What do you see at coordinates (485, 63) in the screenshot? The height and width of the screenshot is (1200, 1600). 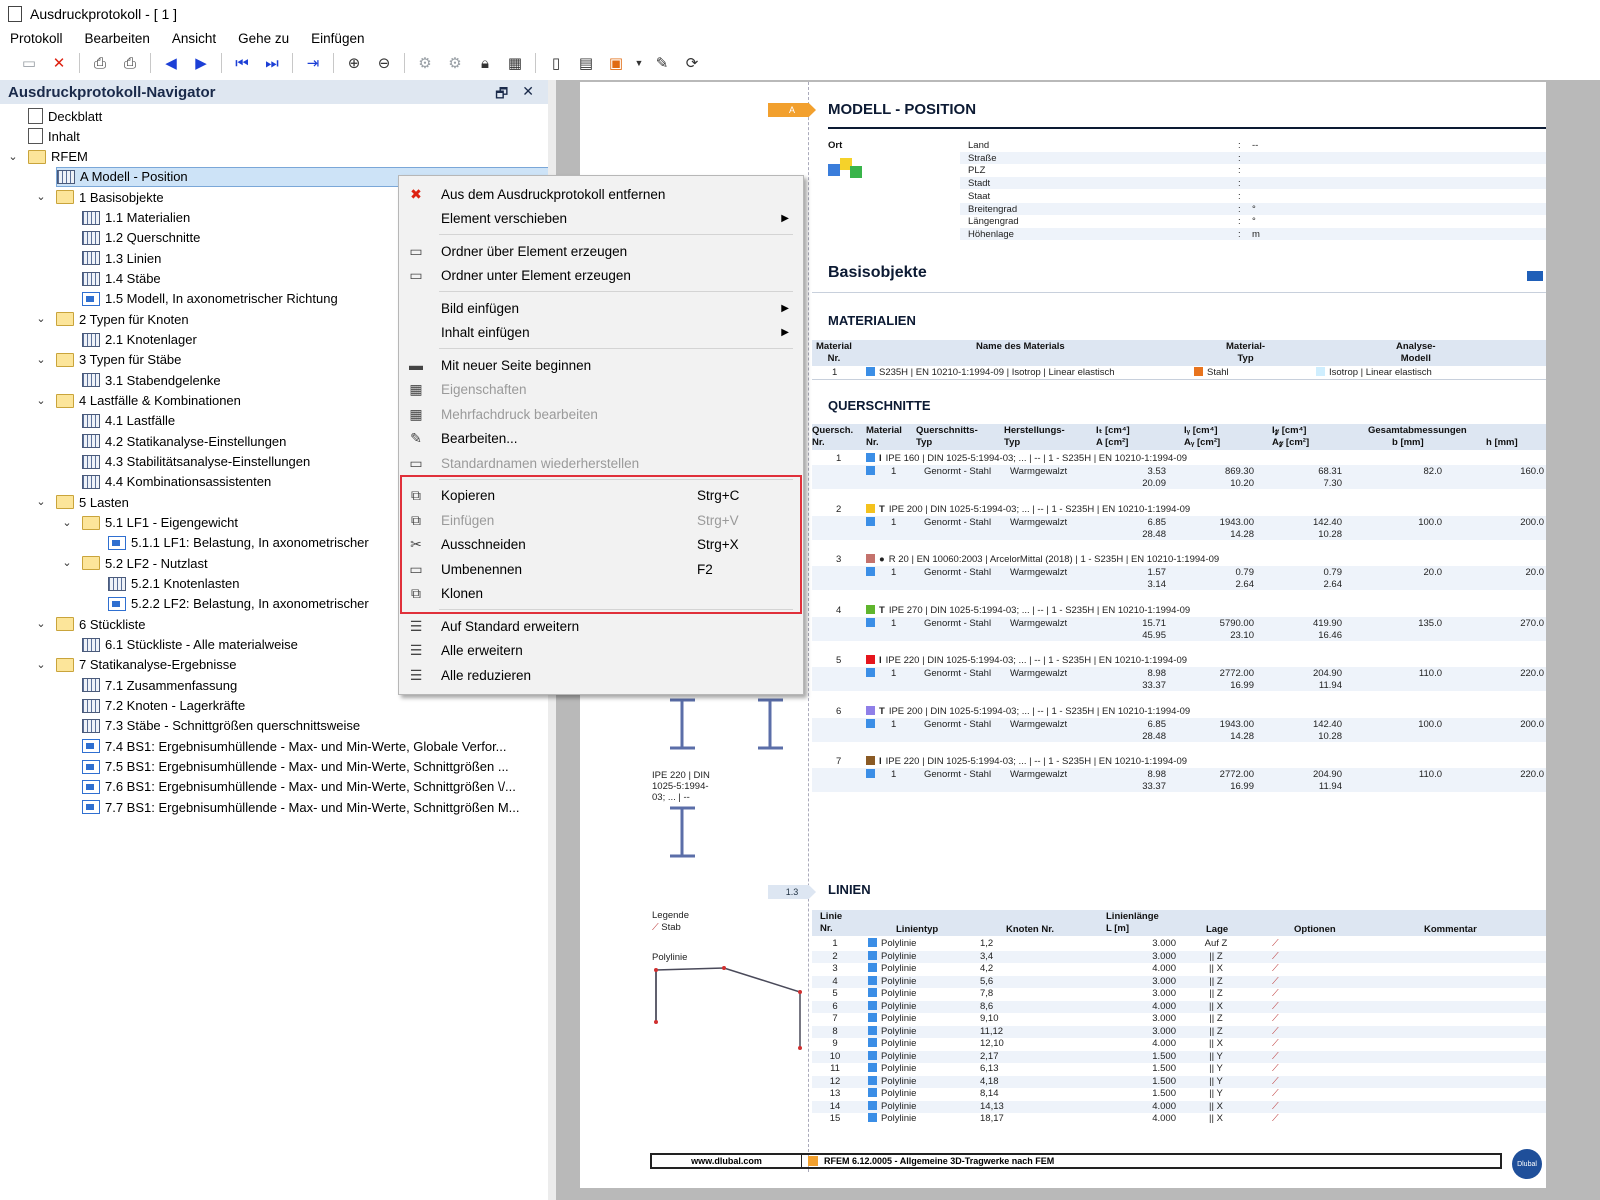 I see `lock-icon: 🔒︎` at bounding box center [485, 63].